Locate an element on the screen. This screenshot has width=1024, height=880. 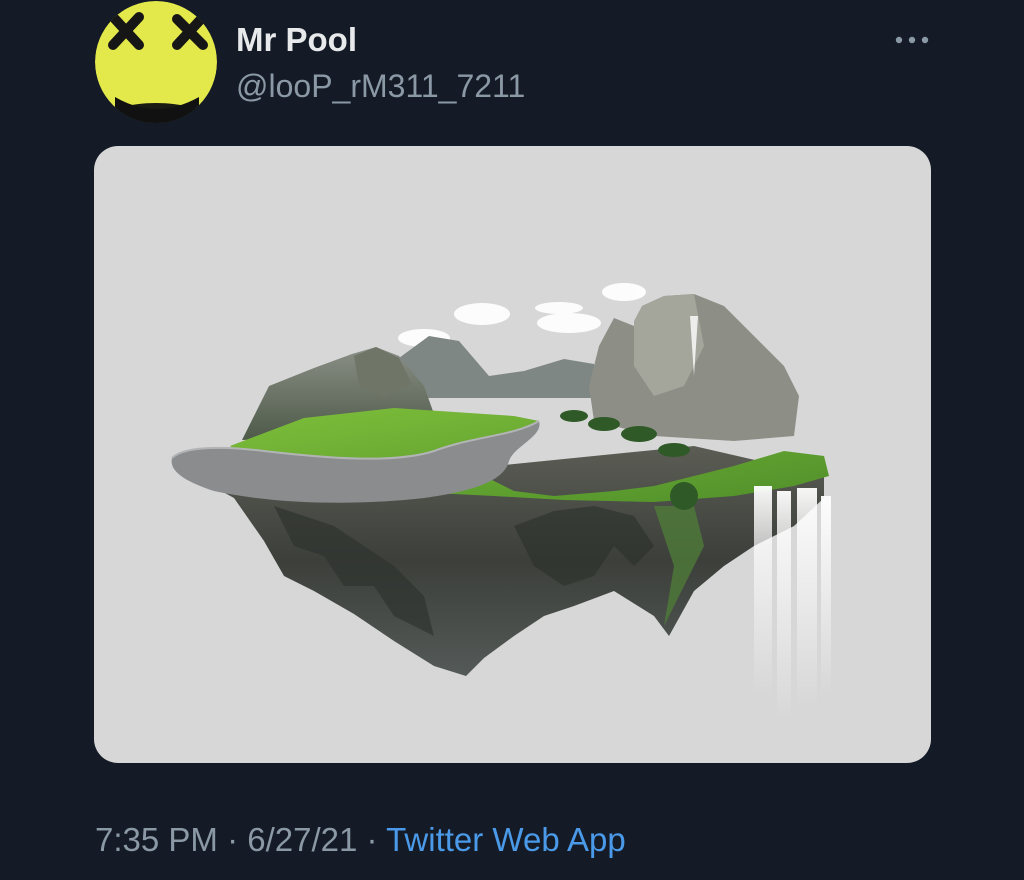
tweet-date: 6/27/21 is located at coordinates (302, 839).